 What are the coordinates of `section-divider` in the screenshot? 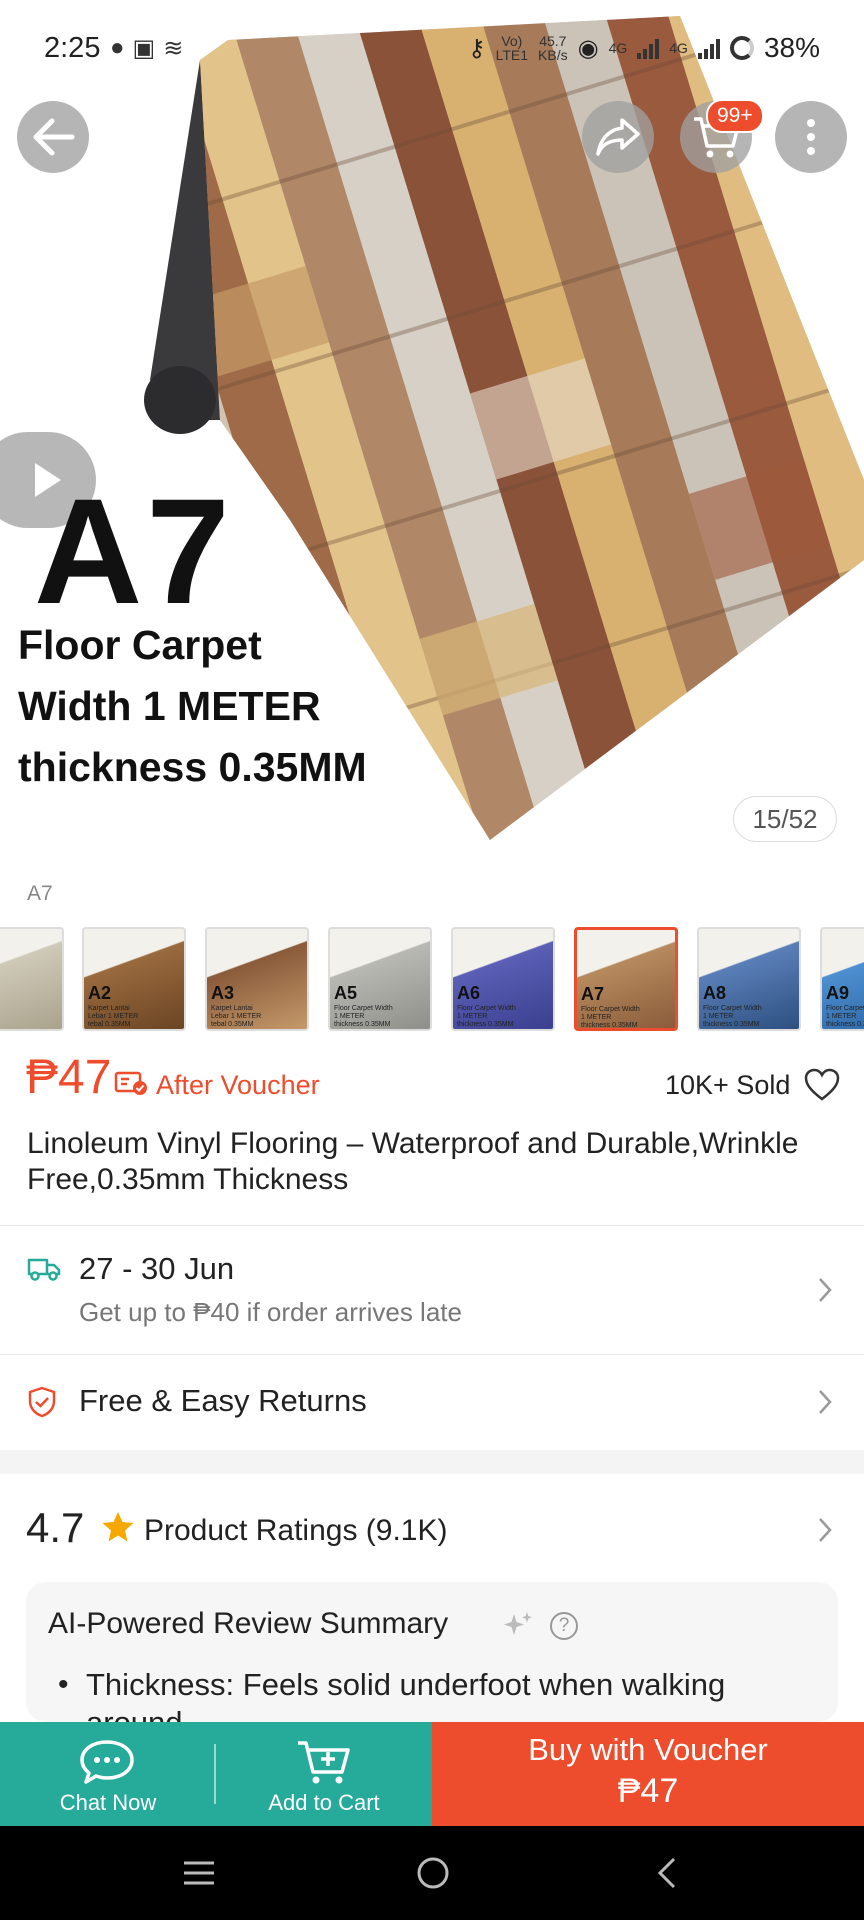 It's located at (432, 1462).